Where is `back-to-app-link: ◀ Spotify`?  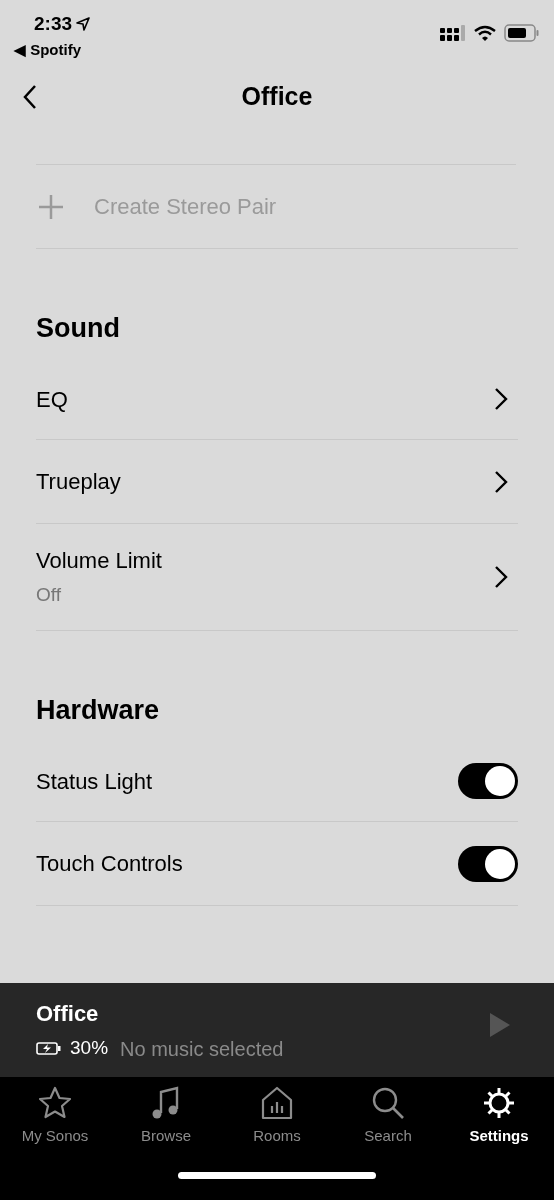 back-to-app-link: ◀ Spotify is located at coordinates (47, 49).